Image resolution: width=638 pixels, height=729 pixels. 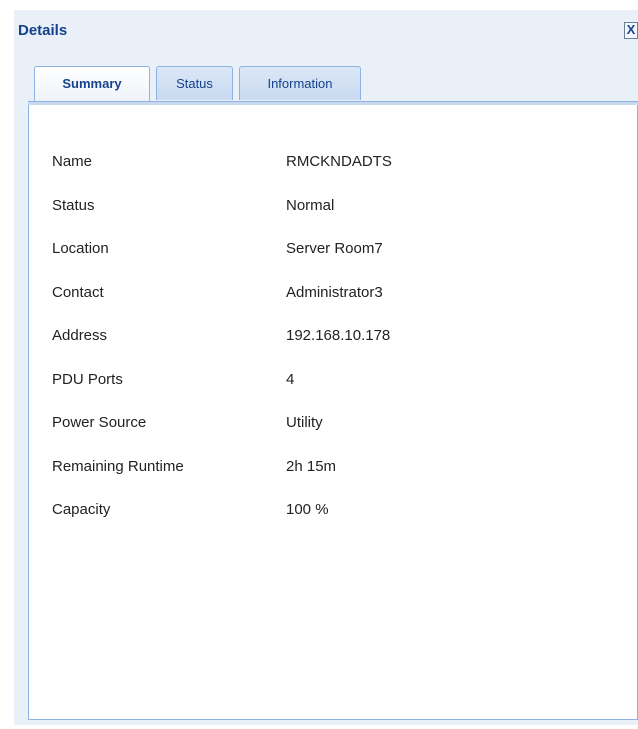 What do you see at coordinates (80, 248) in the screenshot?
I see `detail-label: Location` at bounding box center [80, 248].